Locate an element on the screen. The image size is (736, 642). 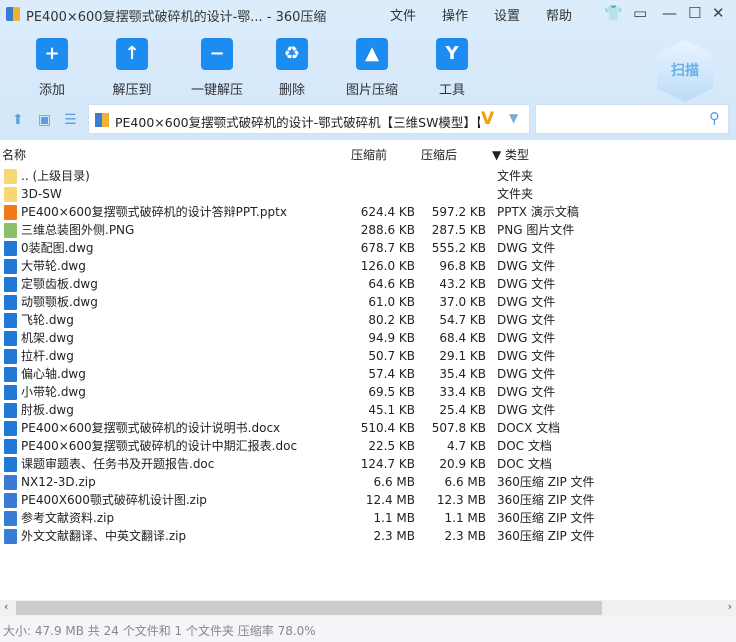
file-row: 小带轮.dwg 69.5 KB 33.4 KB DWG 文件 is located at coordinates (368, 392).